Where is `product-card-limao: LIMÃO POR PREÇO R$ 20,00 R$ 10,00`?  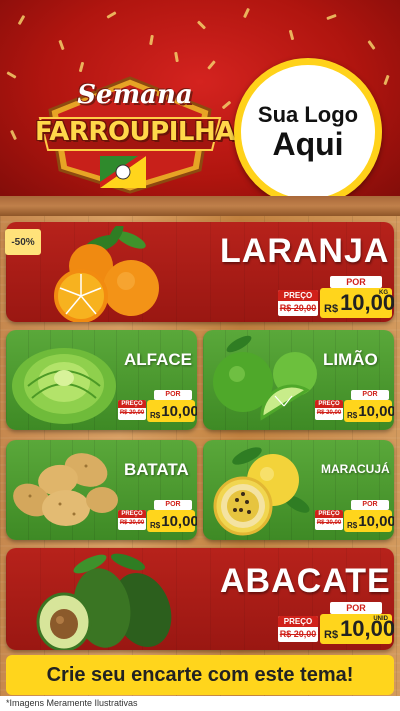 product-card-limao: LIMÃO POR PREÇO R$ 20,00 R$ 10,00 is located at coordinates (298, 380).